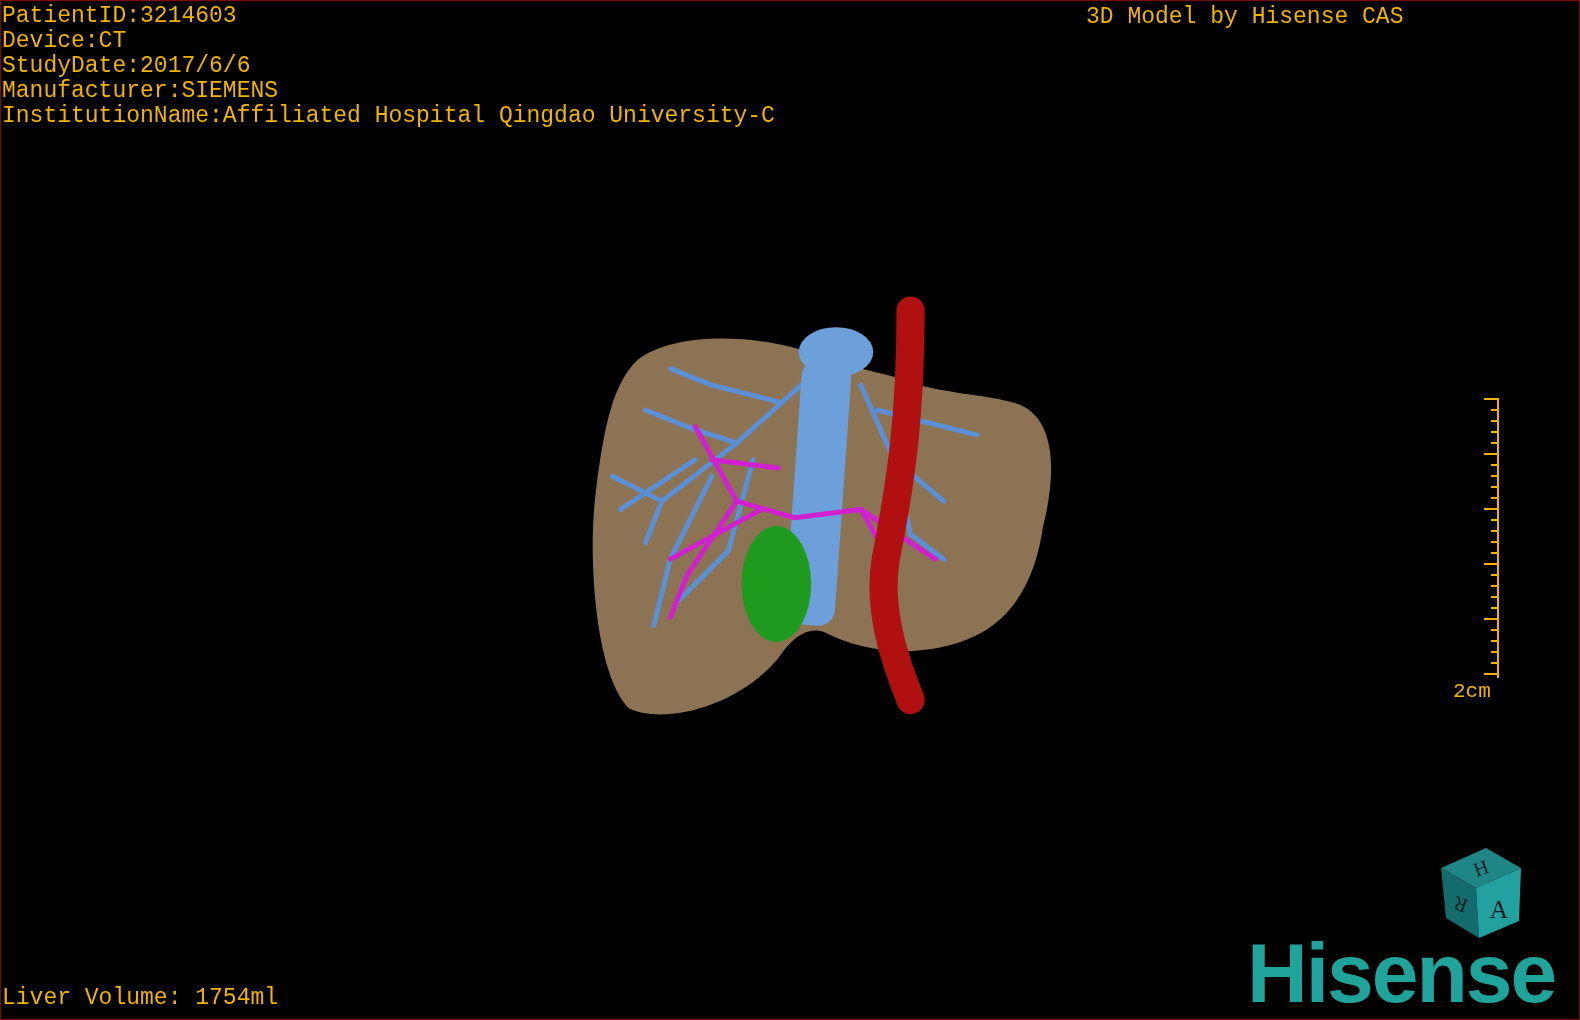 Image resolution: width=1580 pixels, height=1020 pixels. I want to click on study-info-text: Manufacturer:SIEMENS, so click(141, 91).